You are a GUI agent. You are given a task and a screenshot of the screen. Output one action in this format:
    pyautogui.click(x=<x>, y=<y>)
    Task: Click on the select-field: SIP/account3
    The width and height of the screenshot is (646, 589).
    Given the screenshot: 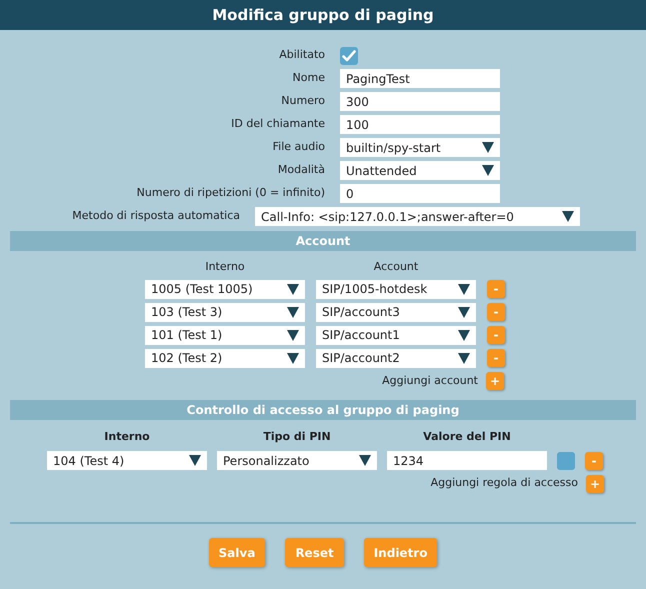 What is the action you would take?
    pyautogui.click(x=396, y=312)
    